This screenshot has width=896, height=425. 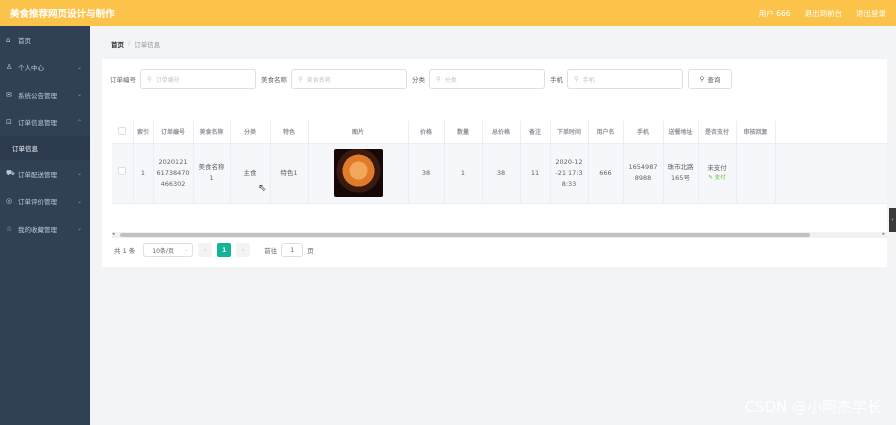 What do you see at coordinates (358, 132) in the screenshot?
I see `column-header: 图片` at bounding box center [358, 132].